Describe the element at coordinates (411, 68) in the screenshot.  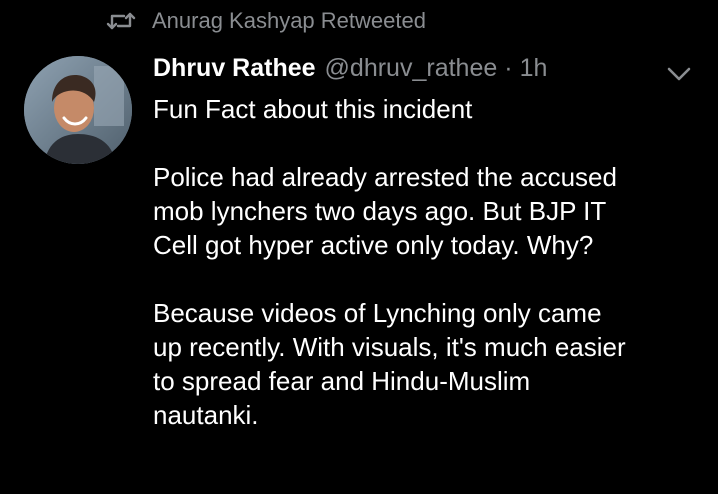
I see `author-handle: @dhruv_rathee` at that location.